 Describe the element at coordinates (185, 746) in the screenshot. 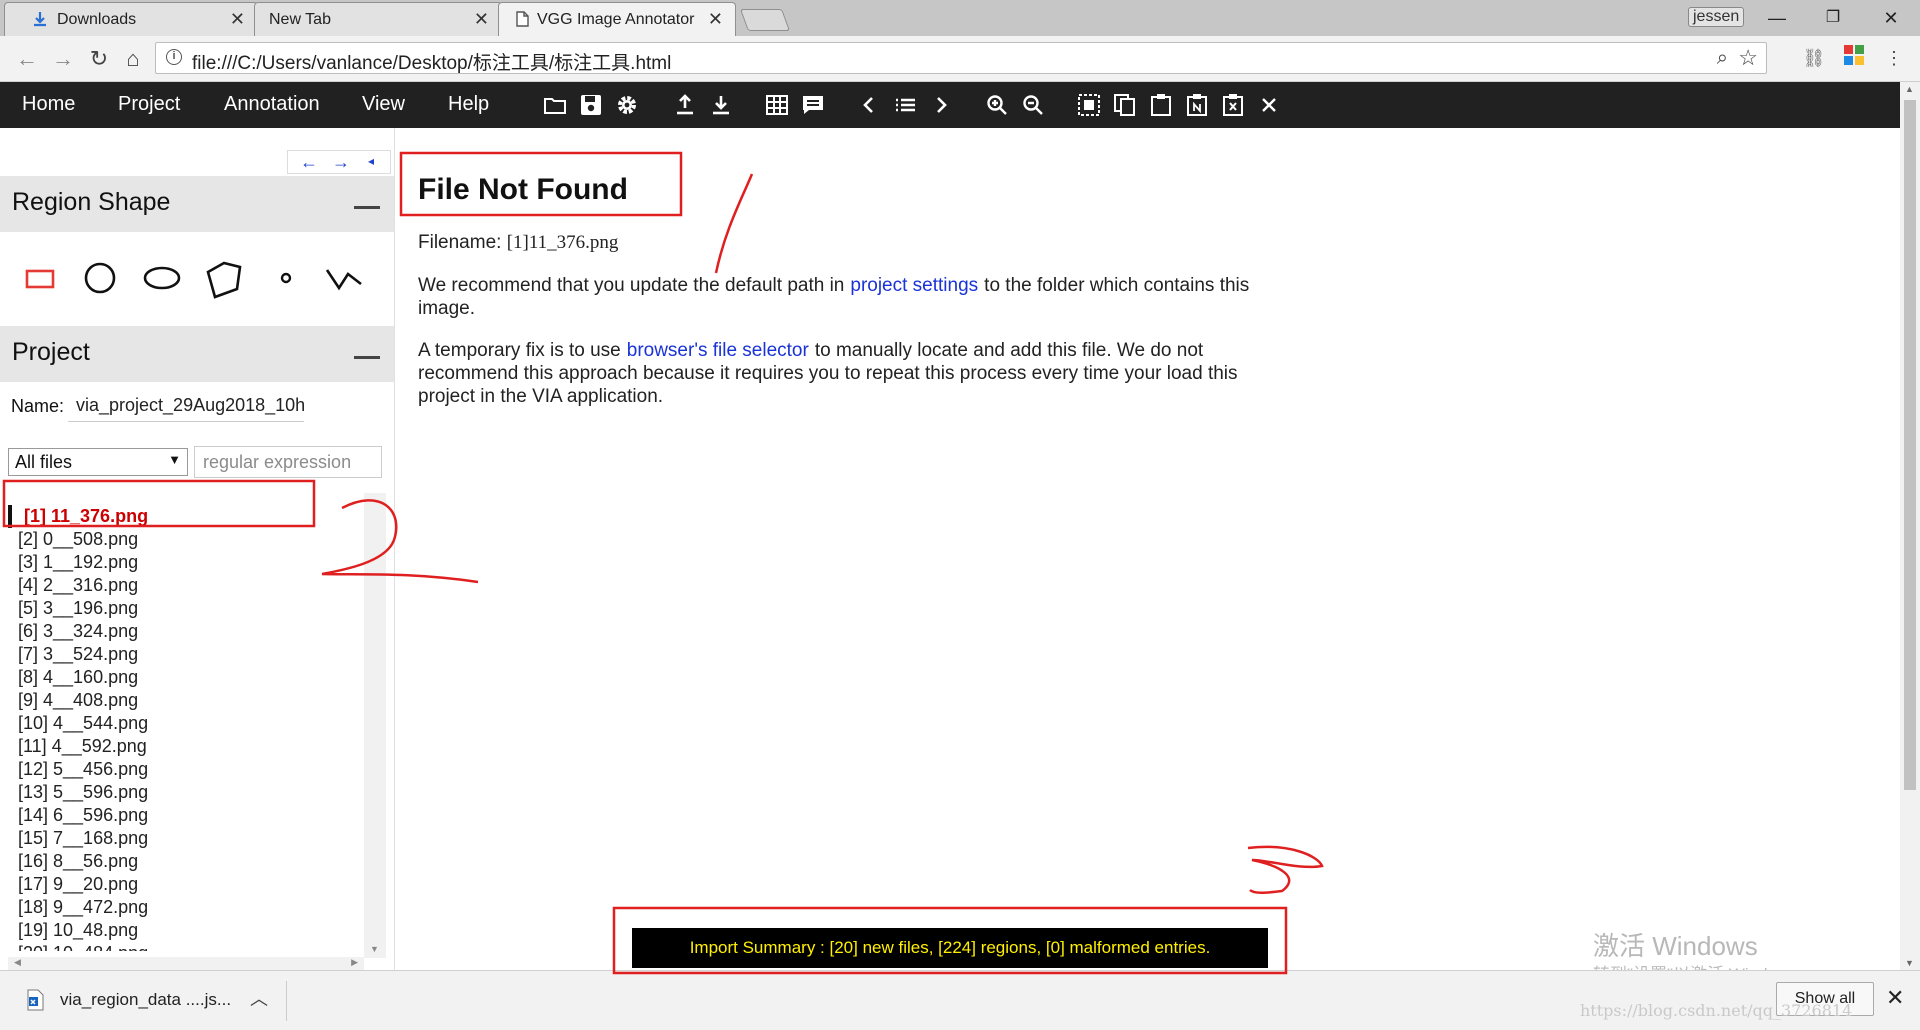

I see `file-list-item: [11] 4__592.png` at that location.